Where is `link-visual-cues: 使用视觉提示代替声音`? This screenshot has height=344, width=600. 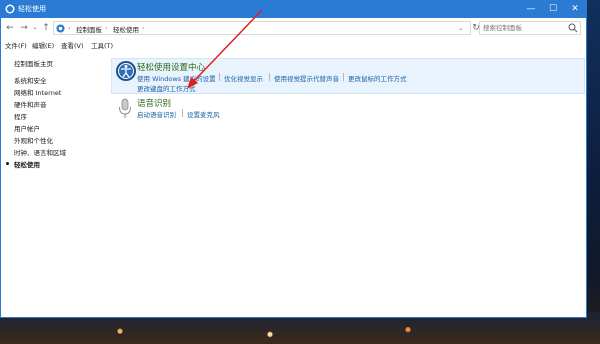 link-visual-cues: 使用视觉提示代替声音 is located at coordinates (306, 78).